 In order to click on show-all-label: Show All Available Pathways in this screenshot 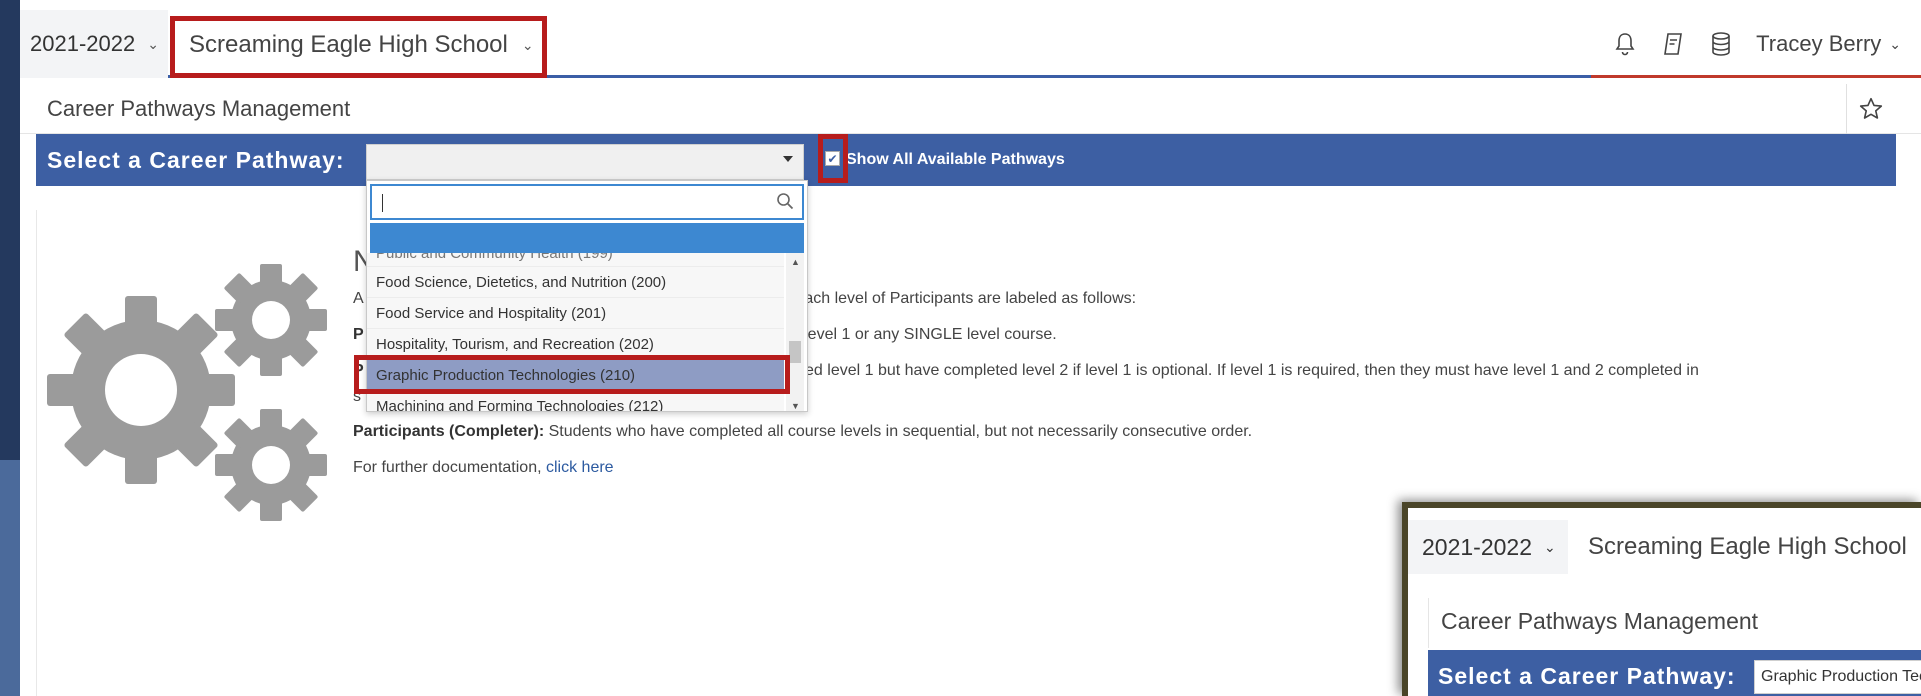, I will do `click(955, 159)`.